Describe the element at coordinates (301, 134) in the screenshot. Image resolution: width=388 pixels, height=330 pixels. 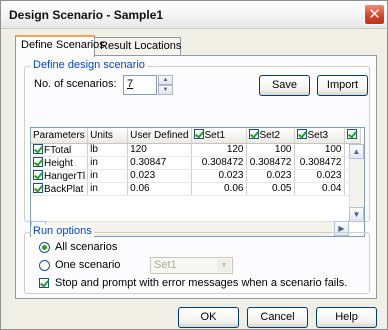
I see `set3-checkbox` at that location.